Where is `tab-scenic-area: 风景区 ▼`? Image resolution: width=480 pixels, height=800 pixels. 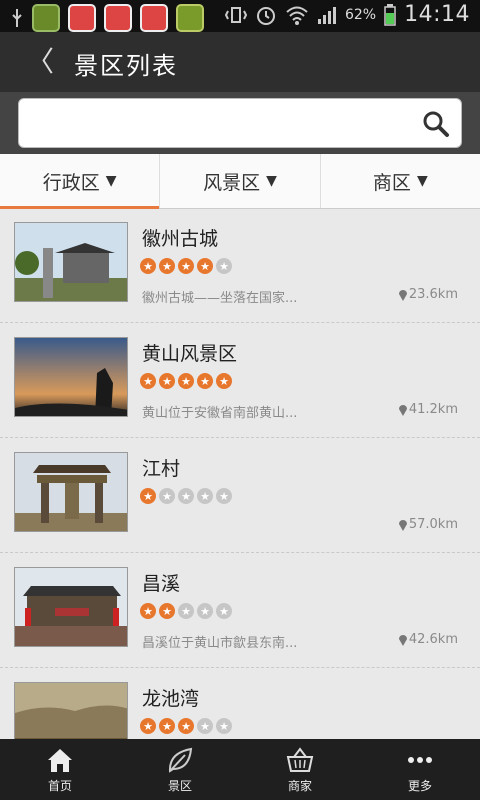
tab-scenic-area: 风景区 ▼ is located at coordinates (240, 181).